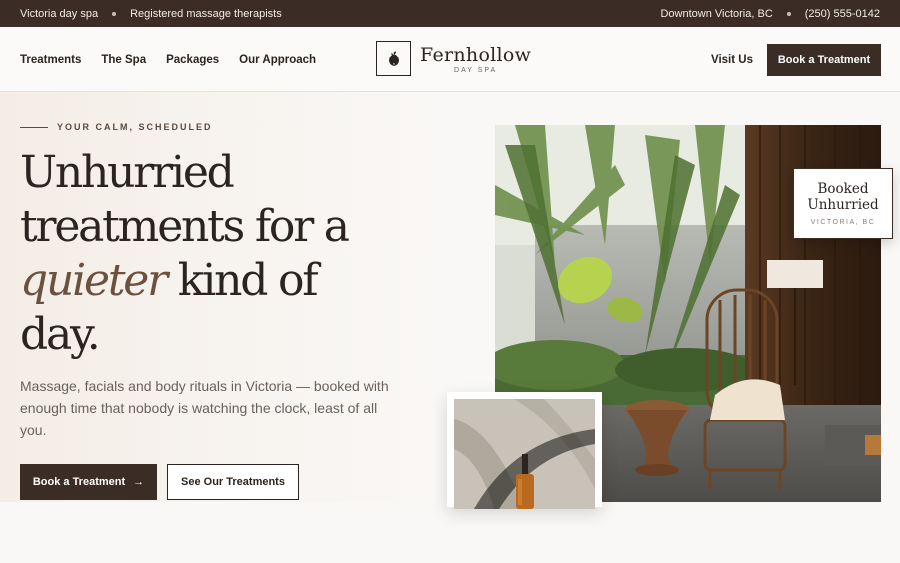  What do you see at coordinates (79, 482) in the screenshot?
I see `hero-book-label: Book a Treatment` at bounding box center [79, 482].